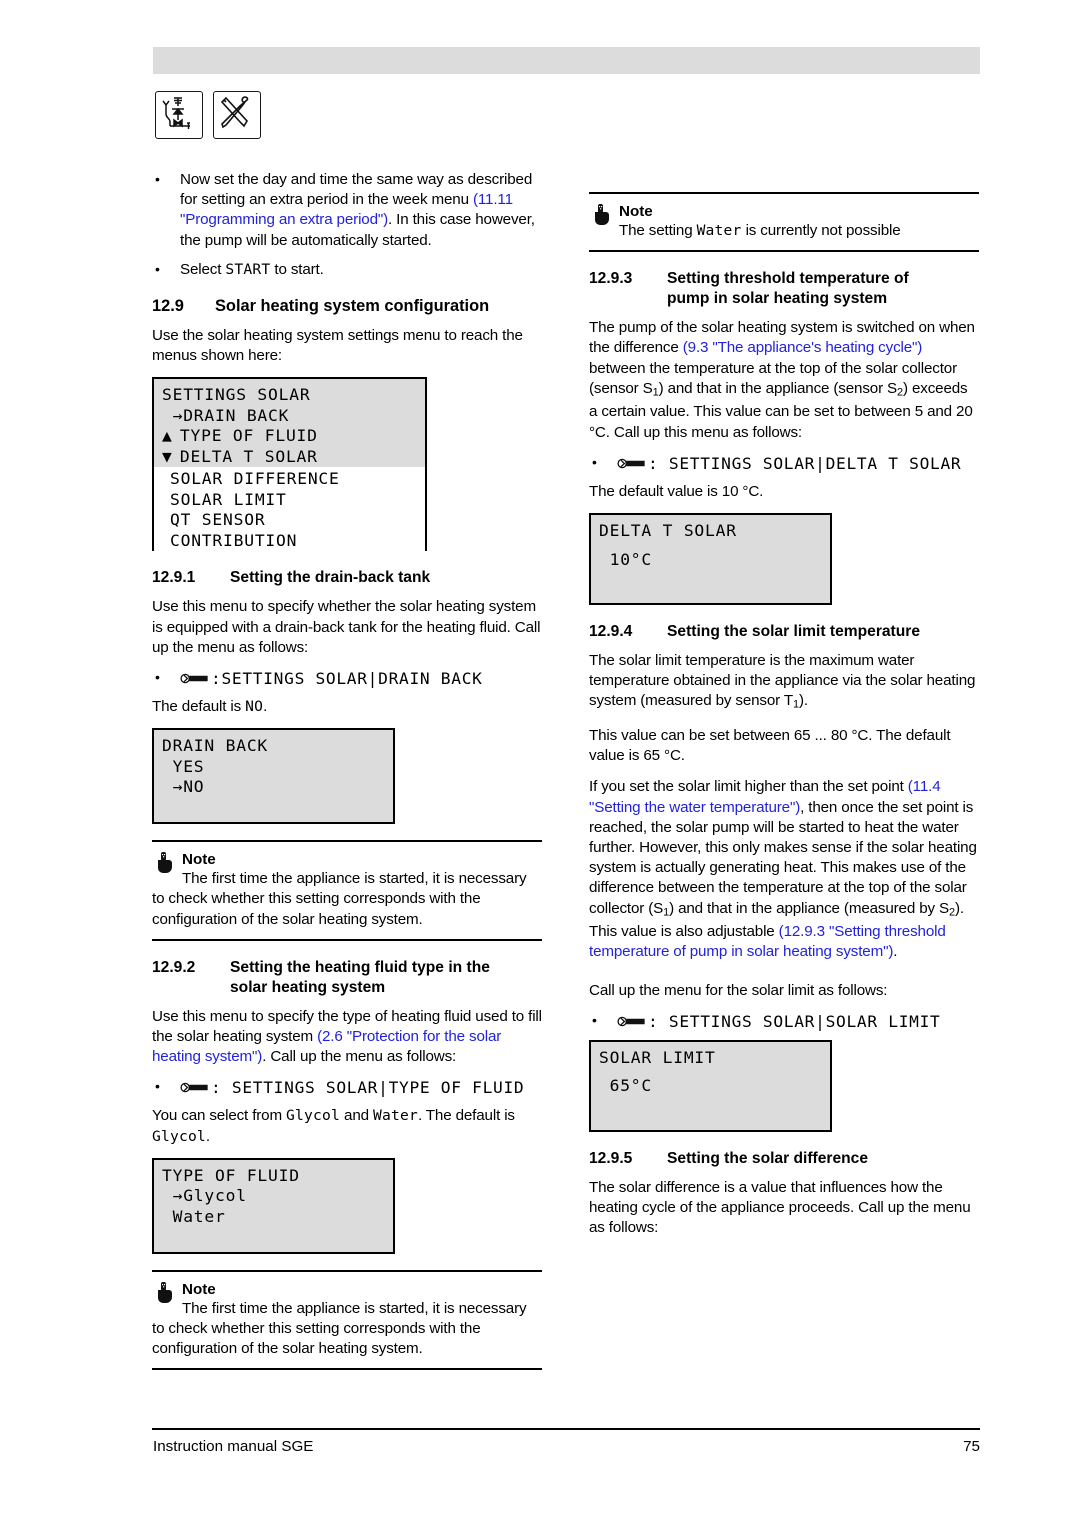 Image resolution: width=1080 pixels, height=1528 pixels. What do you see at coordinates (255, 479) in the screenshot?
I see `lcd-row-solar-difference: SOLAR DIFFERENCE` at bounding box center [255, 479].